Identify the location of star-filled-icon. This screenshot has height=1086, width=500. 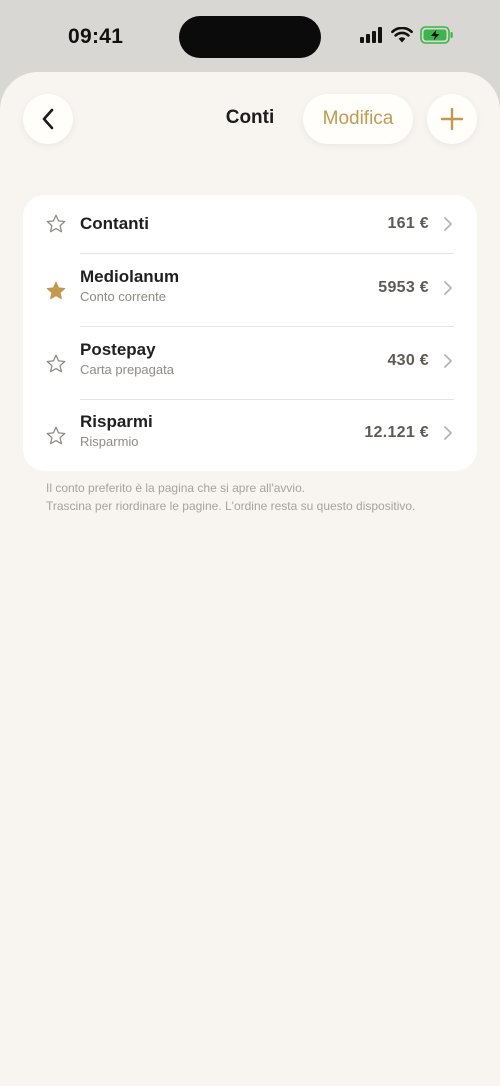
(56, 291).